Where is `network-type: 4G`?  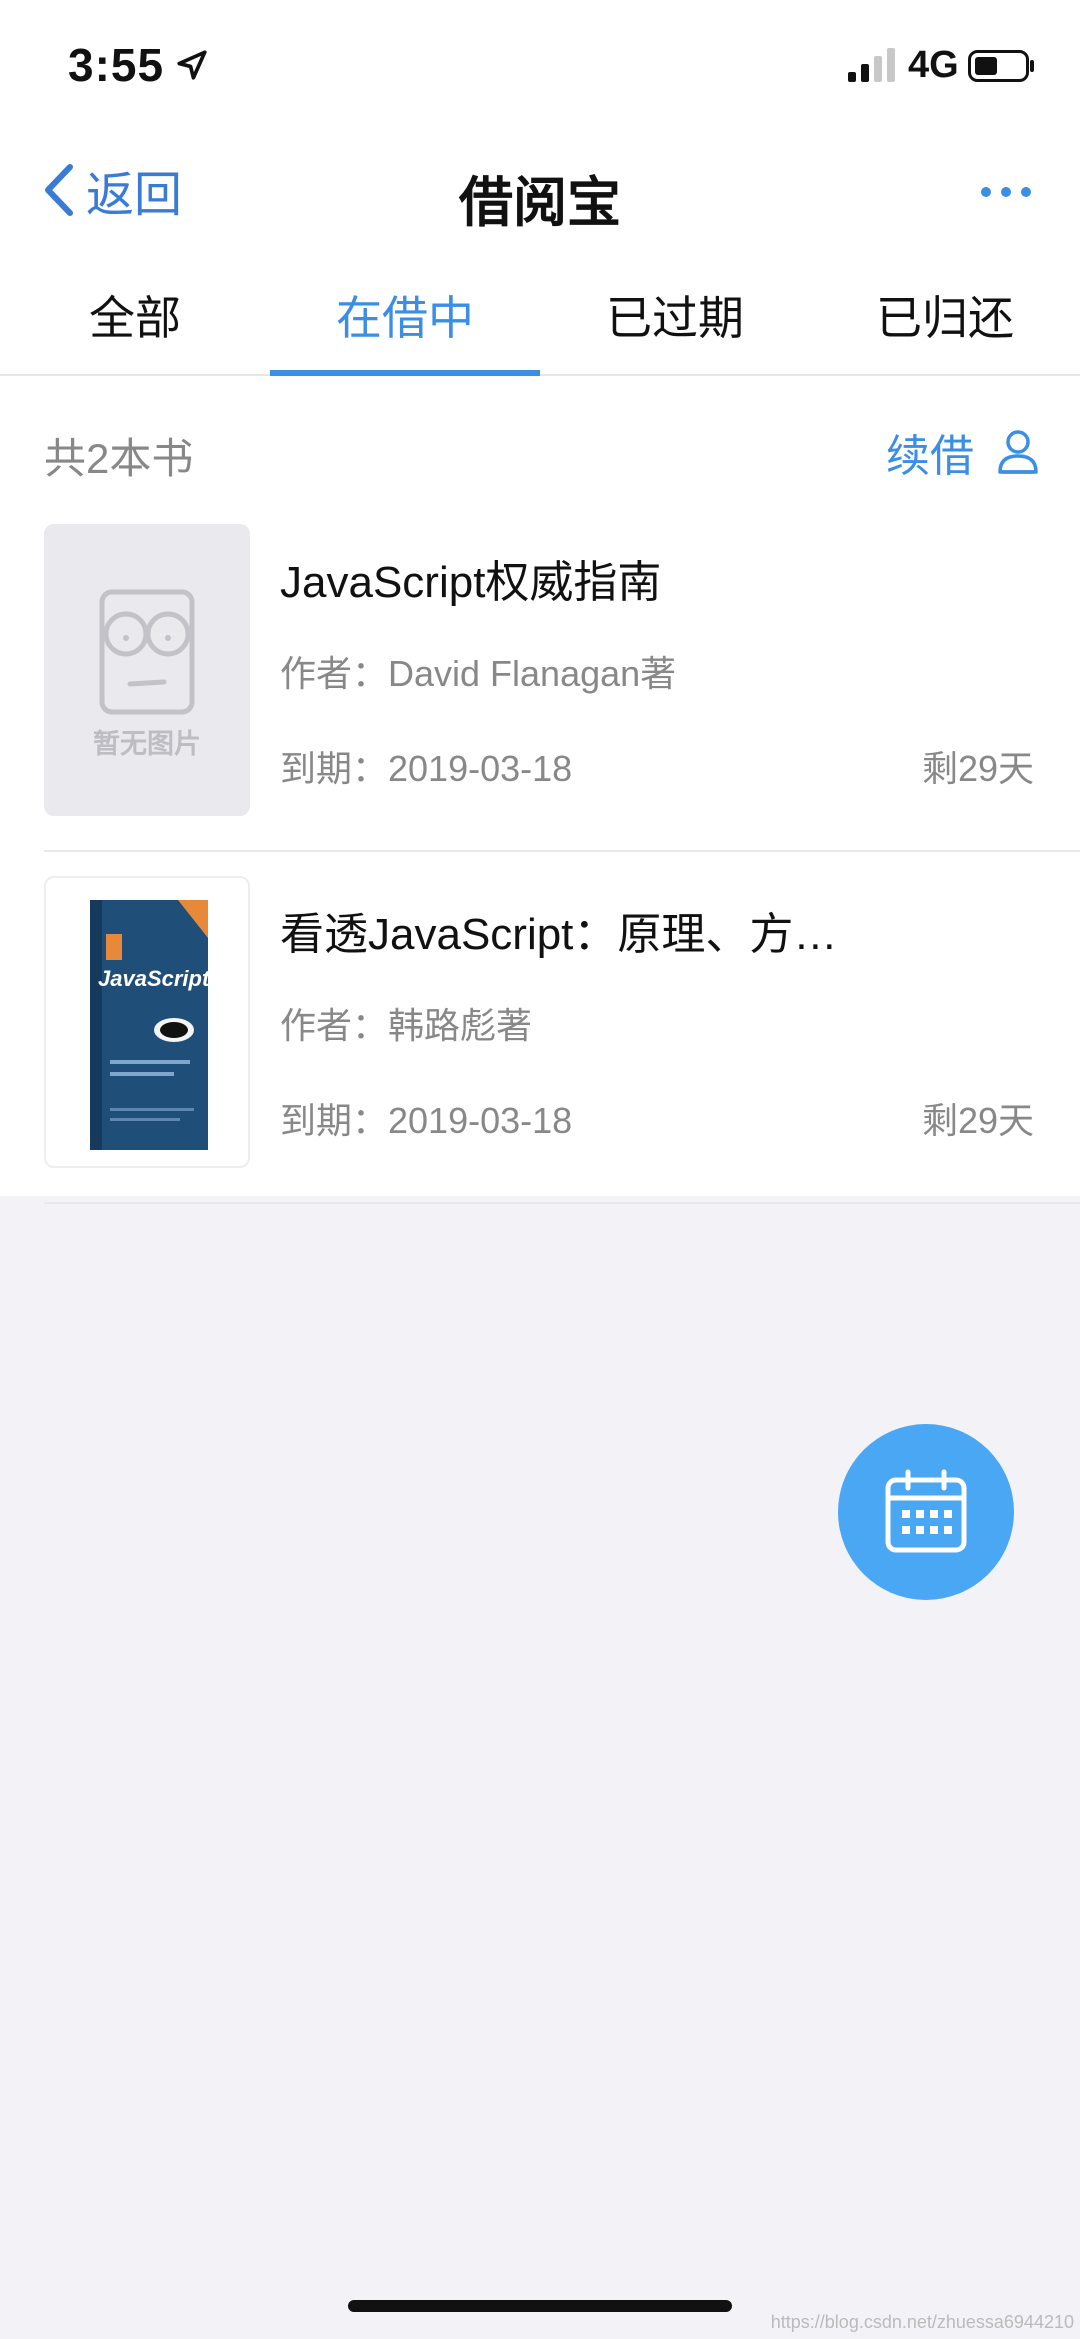 network-type: 4G is located at coordinates (933, 65).